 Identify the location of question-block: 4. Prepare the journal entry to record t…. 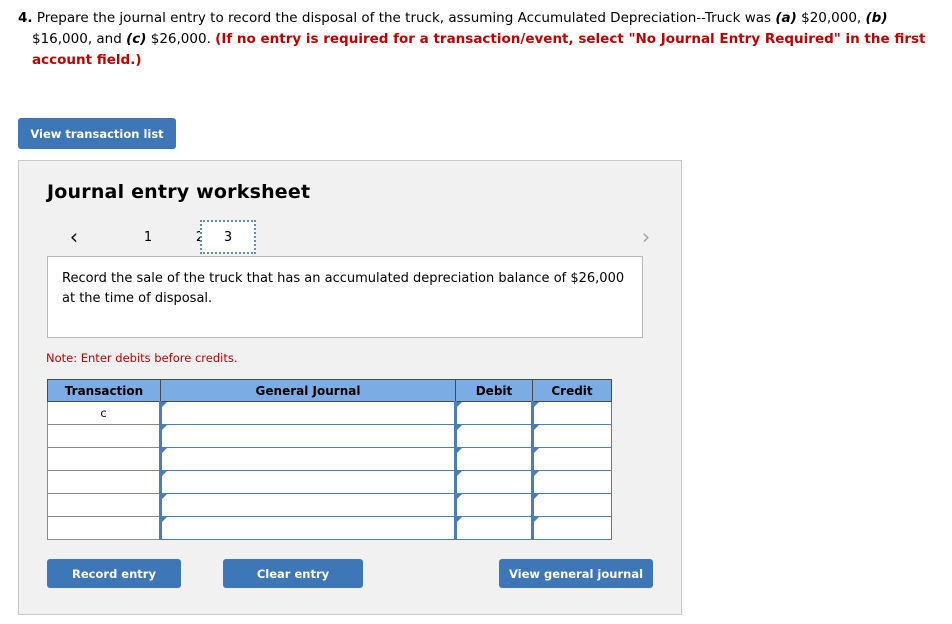
(480, 39).